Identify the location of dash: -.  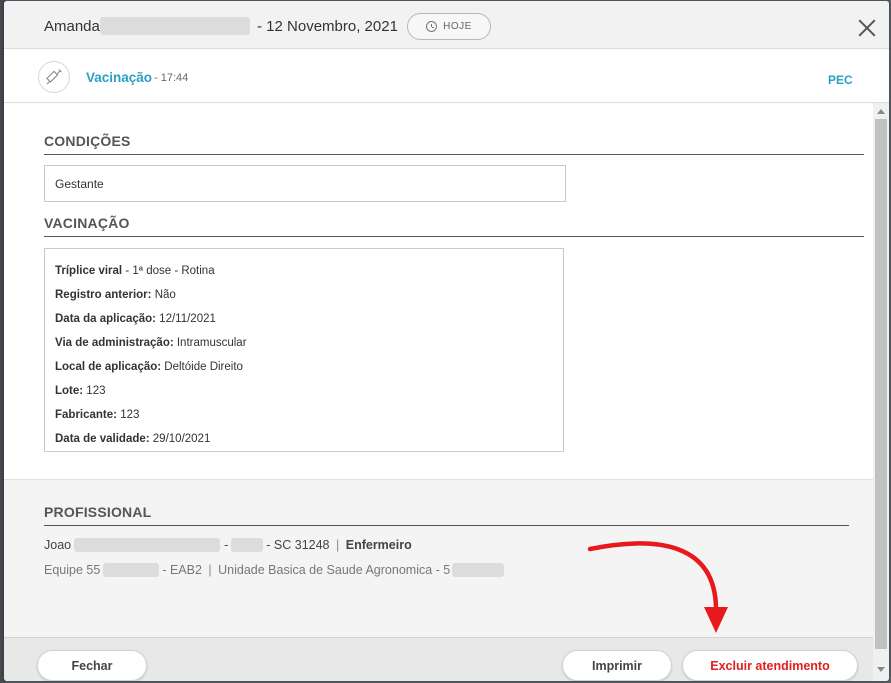
(226, 545).